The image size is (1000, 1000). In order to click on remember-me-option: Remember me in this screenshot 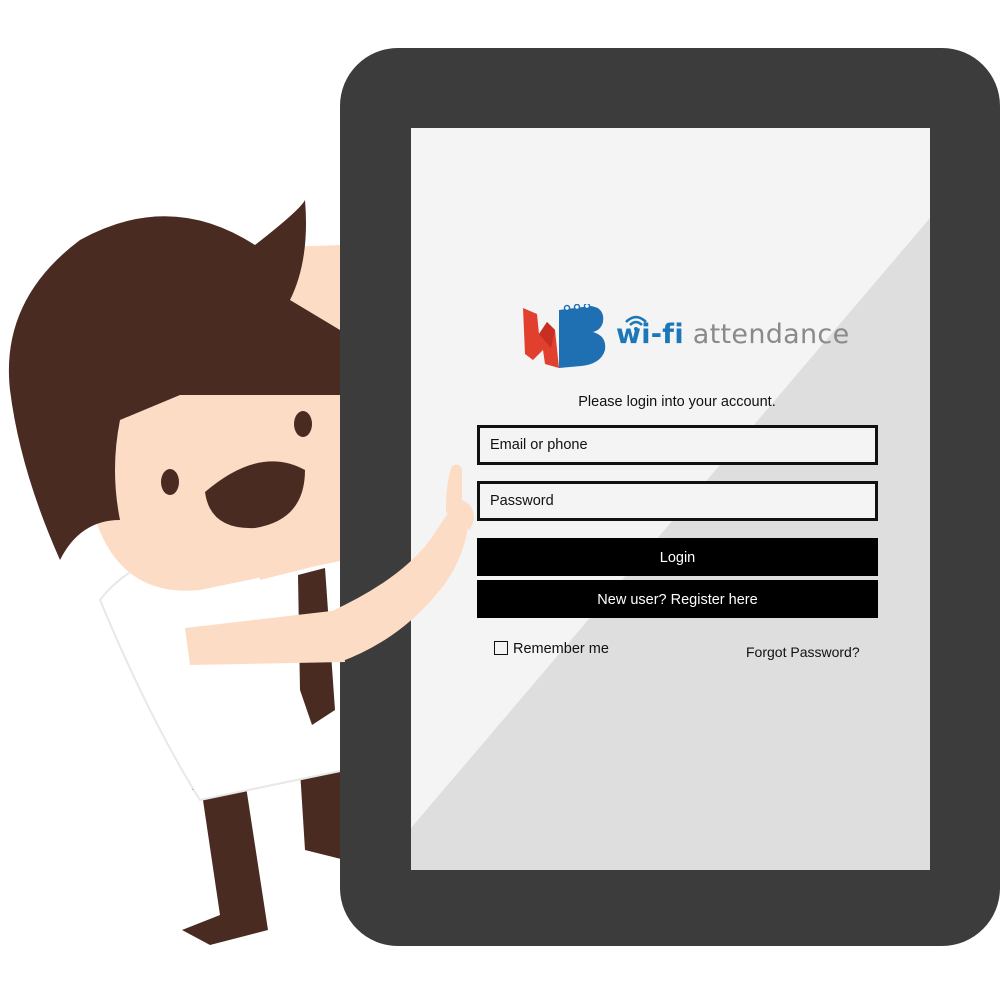, I will do `click(551, 649)`.